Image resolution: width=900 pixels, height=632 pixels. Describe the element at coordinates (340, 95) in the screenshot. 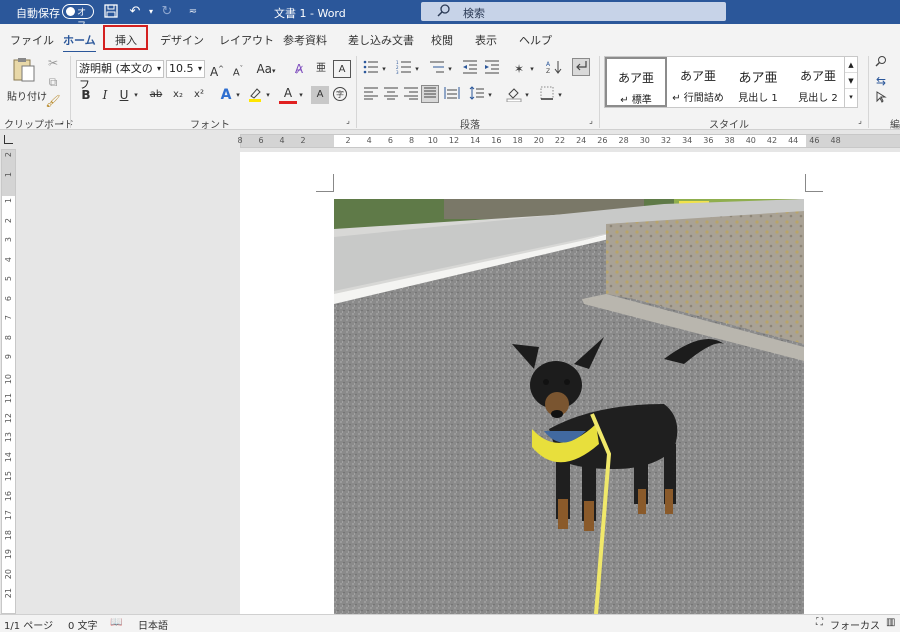

I see `enclose-characters-icon: 字` at that location.